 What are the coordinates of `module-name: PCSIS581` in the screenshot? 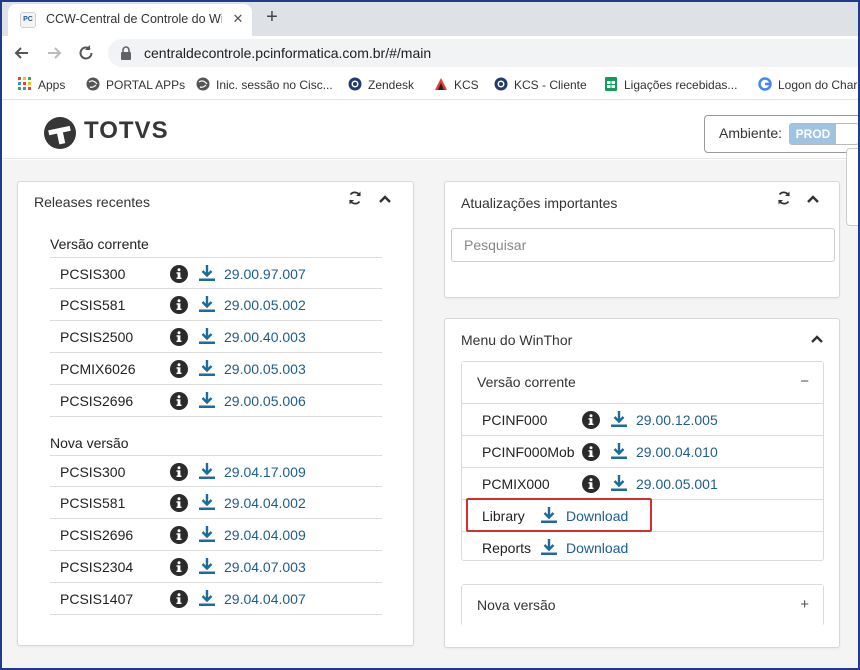 It's located at (93, 305).